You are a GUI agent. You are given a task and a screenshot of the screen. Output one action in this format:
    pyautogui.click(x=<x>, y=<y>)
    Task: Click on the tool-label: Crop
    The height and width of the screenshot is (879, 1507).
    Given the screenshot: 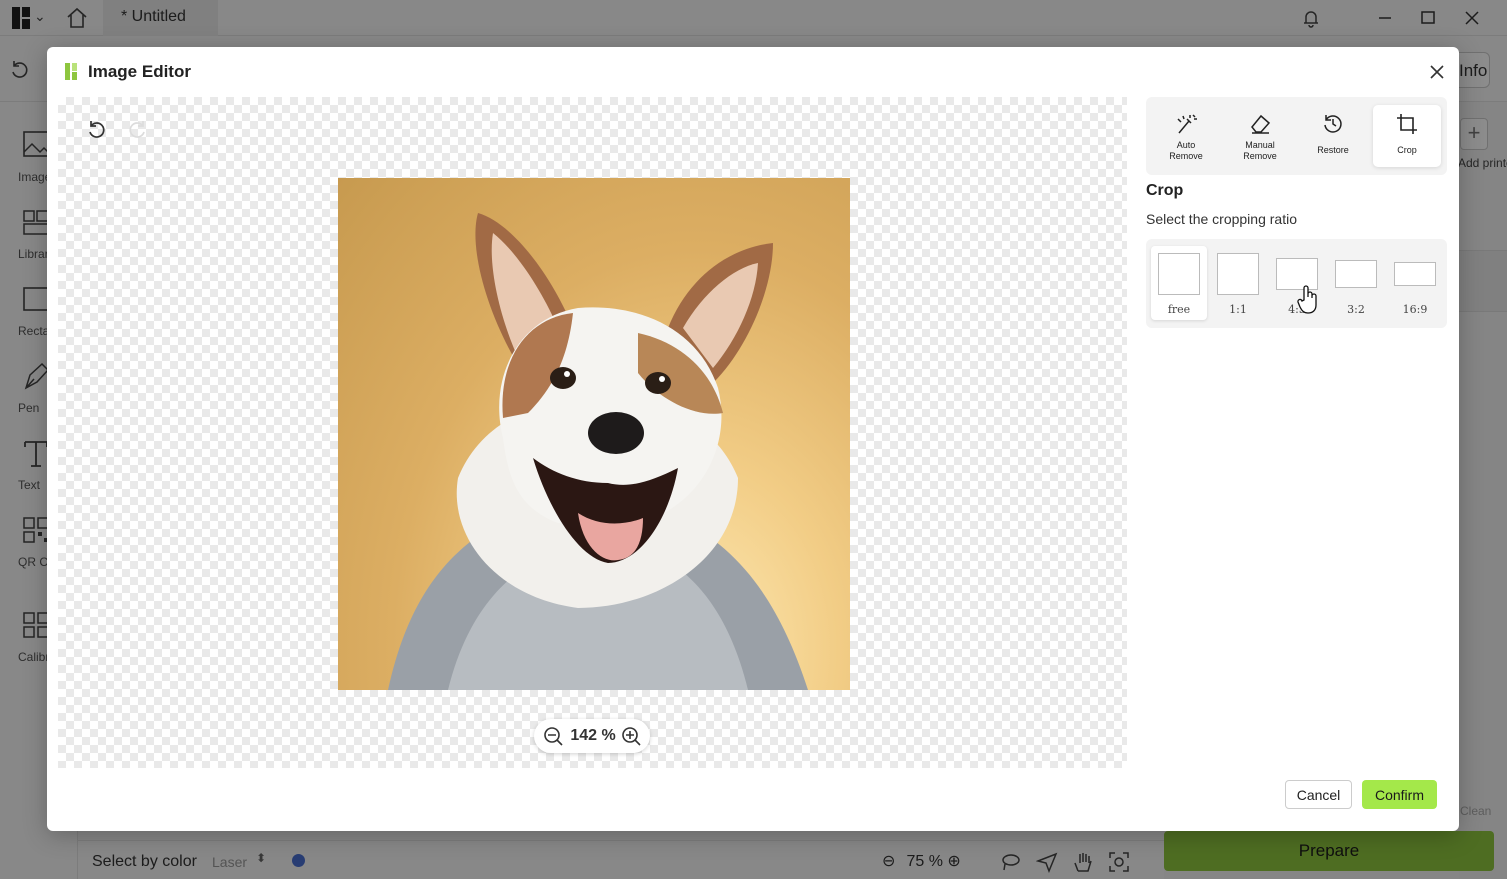 What is the action you would take?
    pyautogui.click(x=1407, y=150)
    